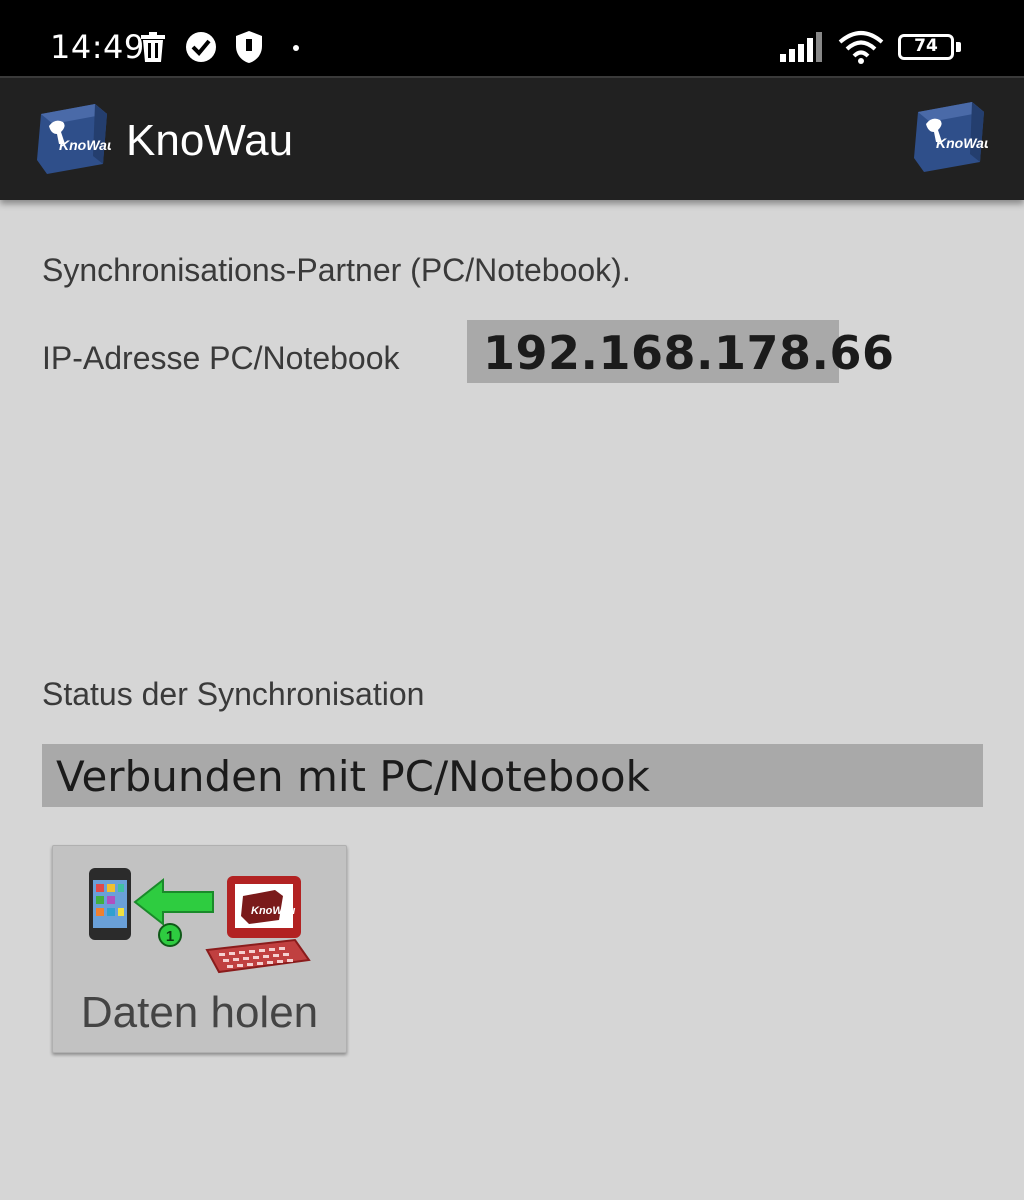 This screenshot has width=1024, height=1200. I want to click on shield-icon, so click(249, 47).